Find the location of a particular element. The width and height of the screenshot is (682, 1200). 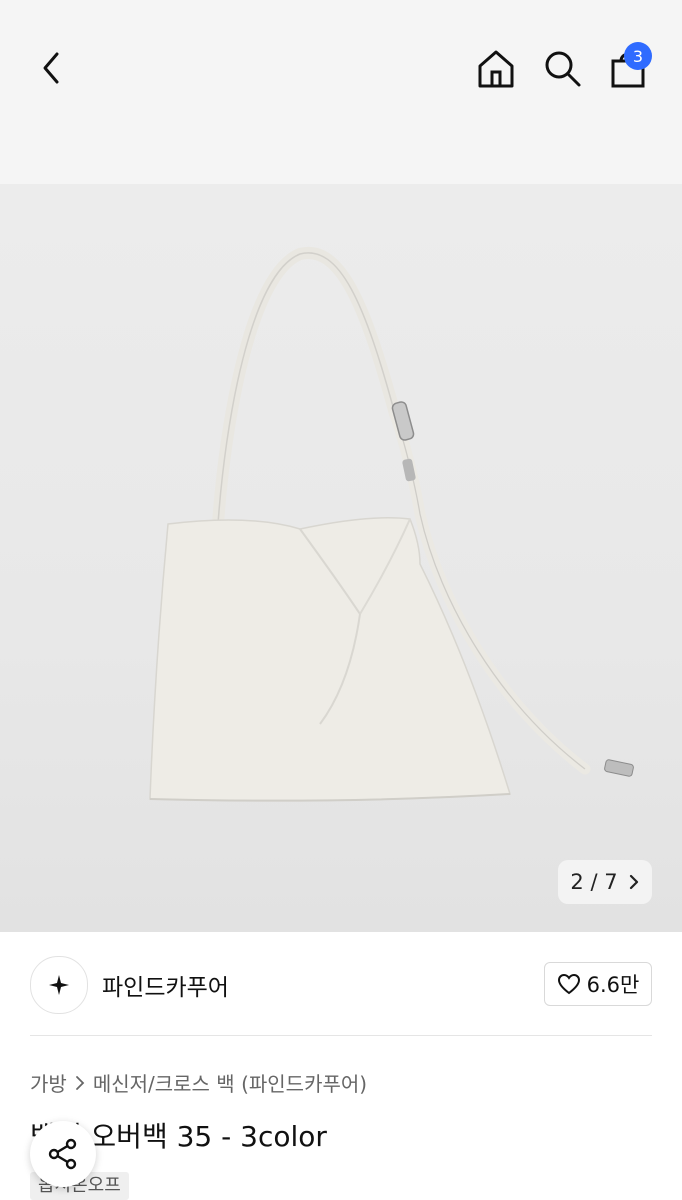

like-button: 6.6만 is located at coordinates (598, 984).